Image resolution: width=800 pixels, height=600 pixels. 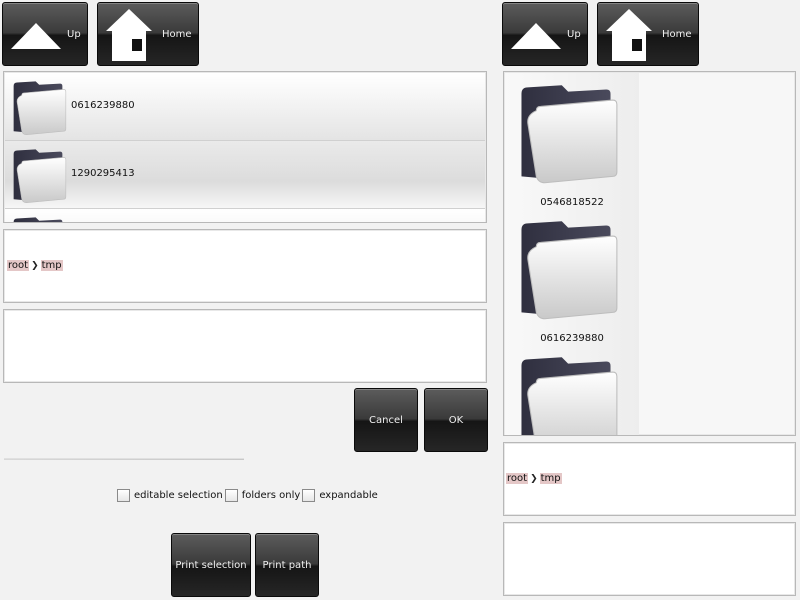 I want to click on grid-item-label: 0546818522, so click(x=572, y=202).